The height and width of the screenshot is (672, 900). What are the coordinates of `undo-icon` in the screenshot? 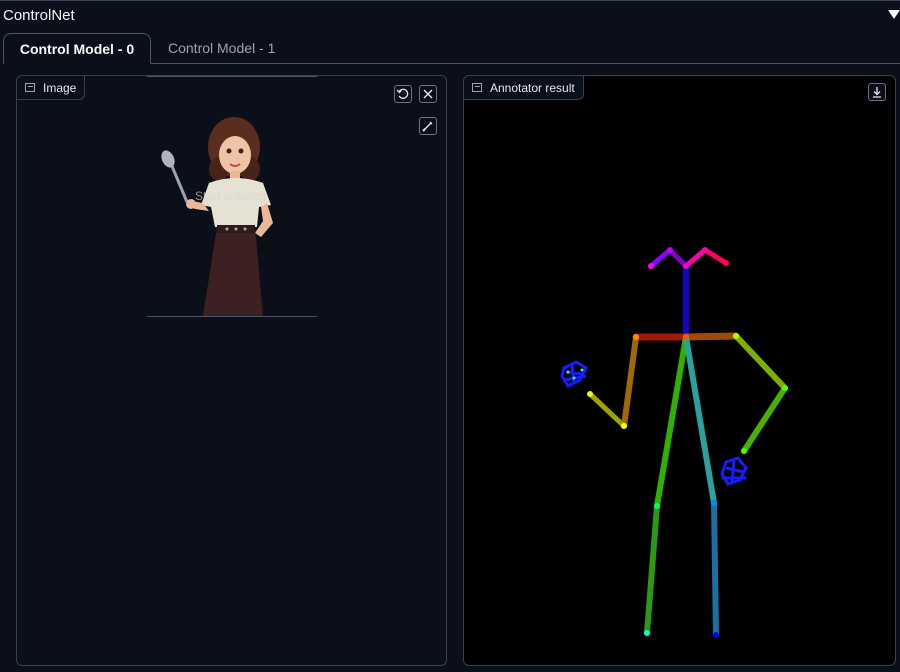 It's located at (402, 93).